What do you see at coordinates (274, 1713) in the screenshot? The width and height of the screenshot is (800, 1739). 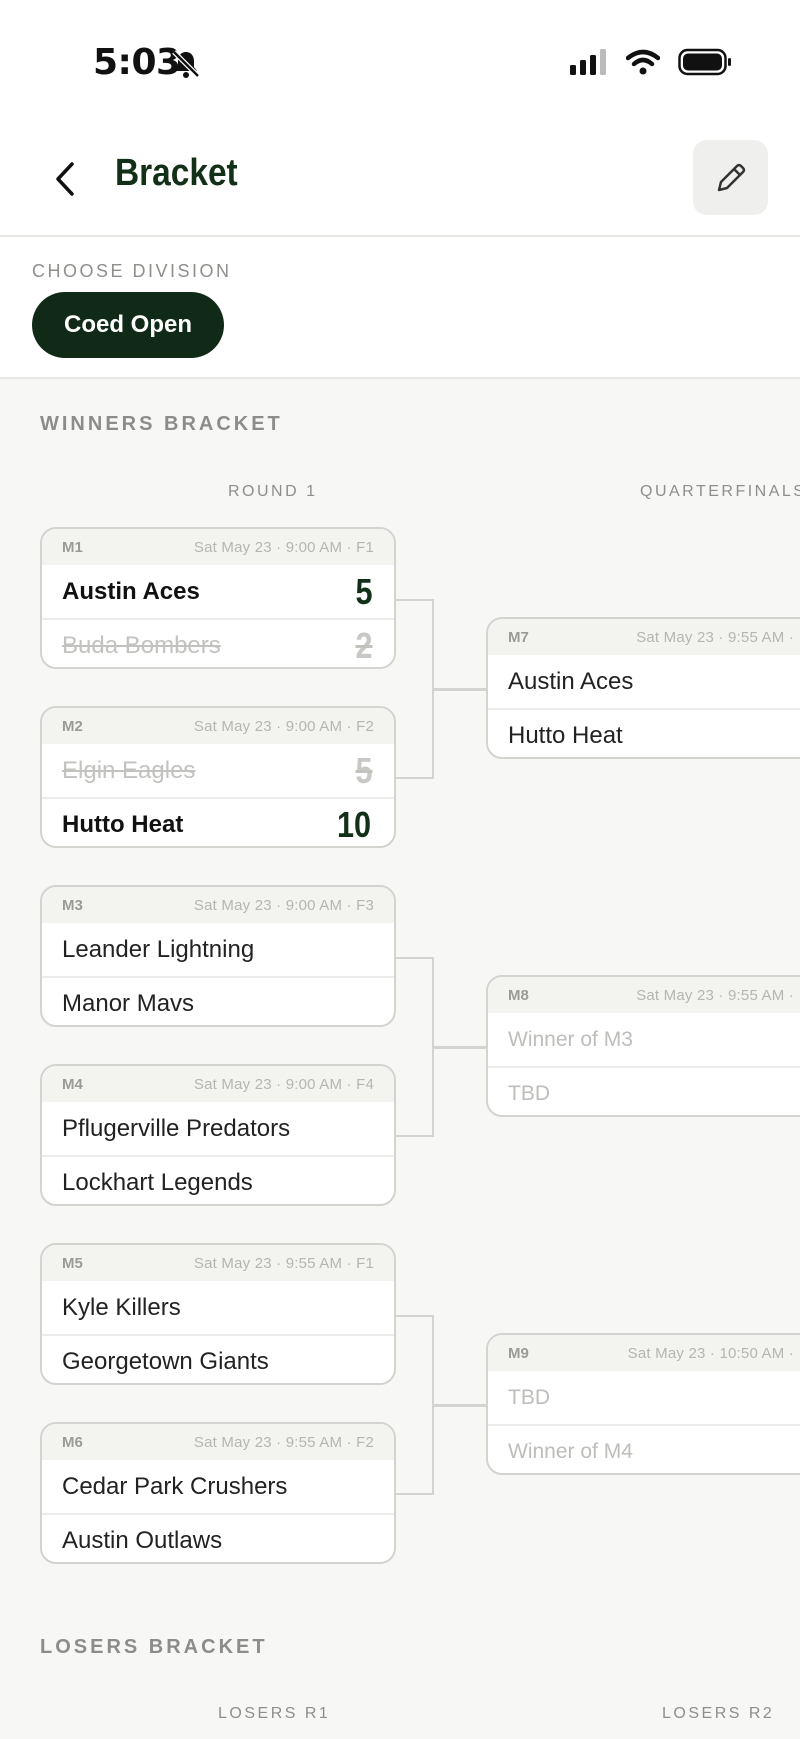 I see `losers-r1-label: LOSERS R1` at bounding box center [274, 1713].